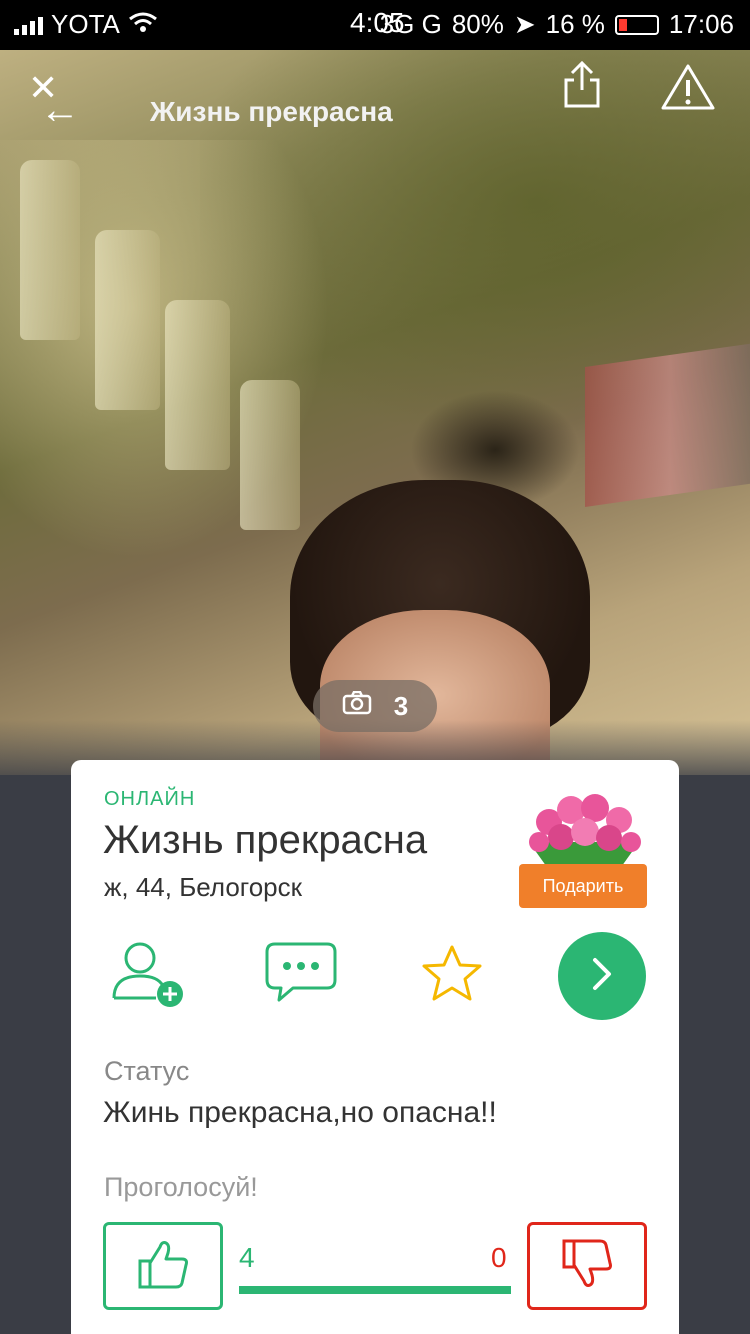  I want to click on status-right: 3G G 80% ➤ 16 % 17:06, so click(557, 24).